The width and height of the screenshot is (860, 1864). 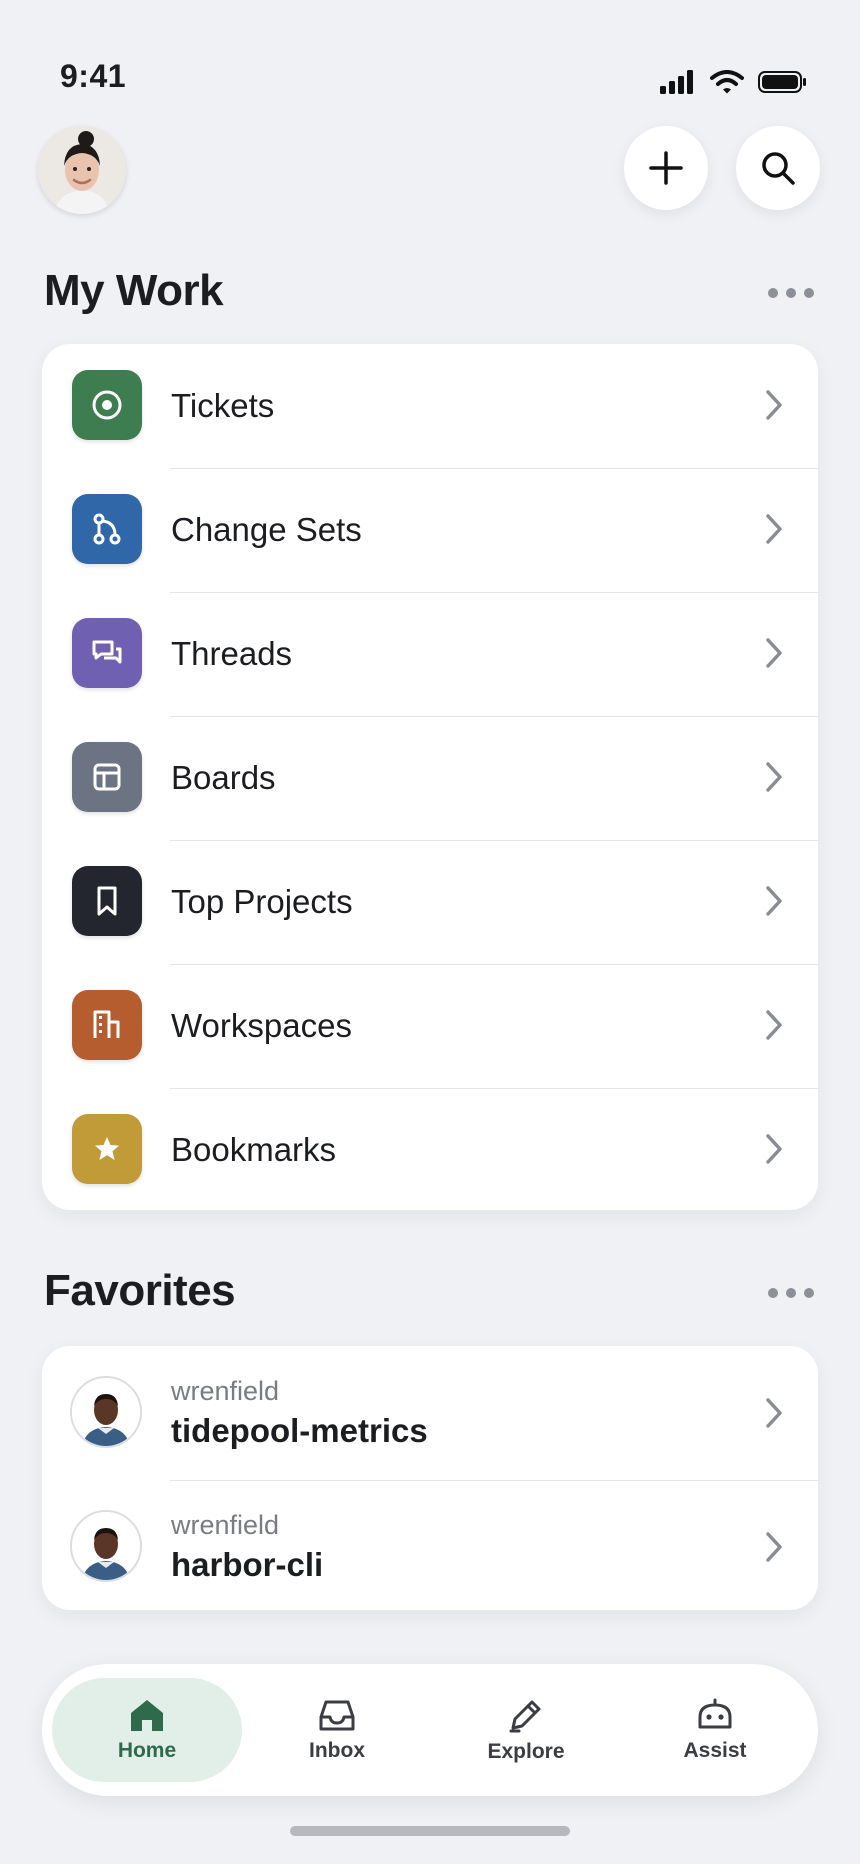 What do you see at coordinates (140, 1290) in the screenshot?
I see `section-title-favorites: Favorites` at bounding box center [140, 1290].